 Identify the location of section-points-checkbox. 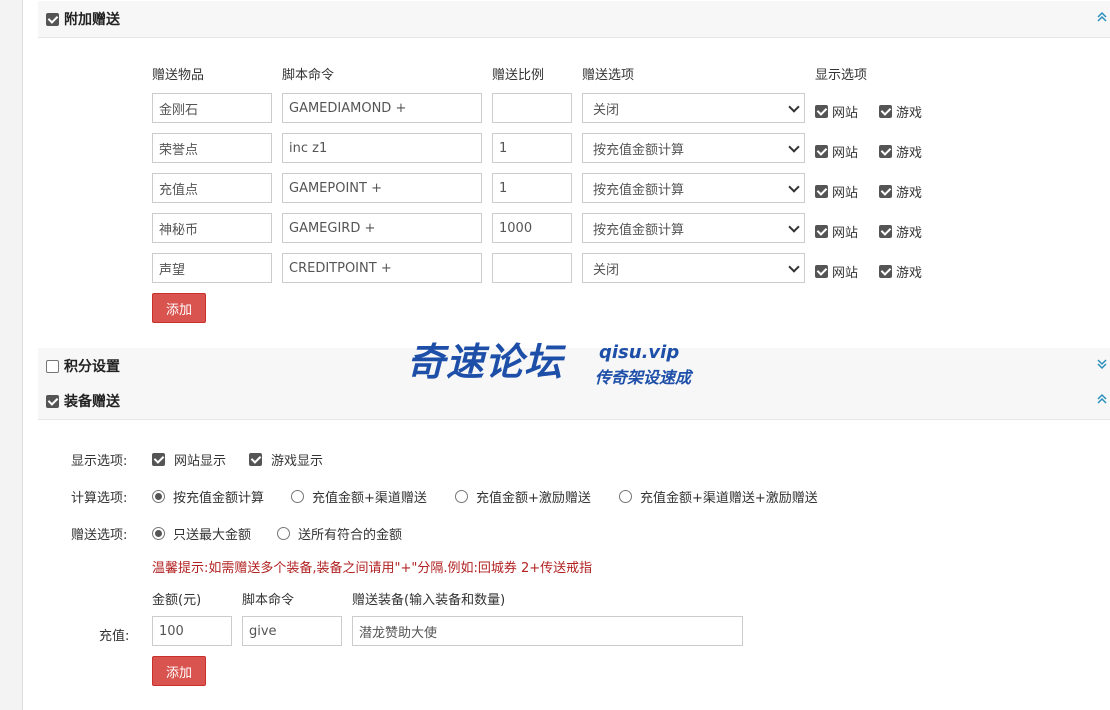
(52, 366).